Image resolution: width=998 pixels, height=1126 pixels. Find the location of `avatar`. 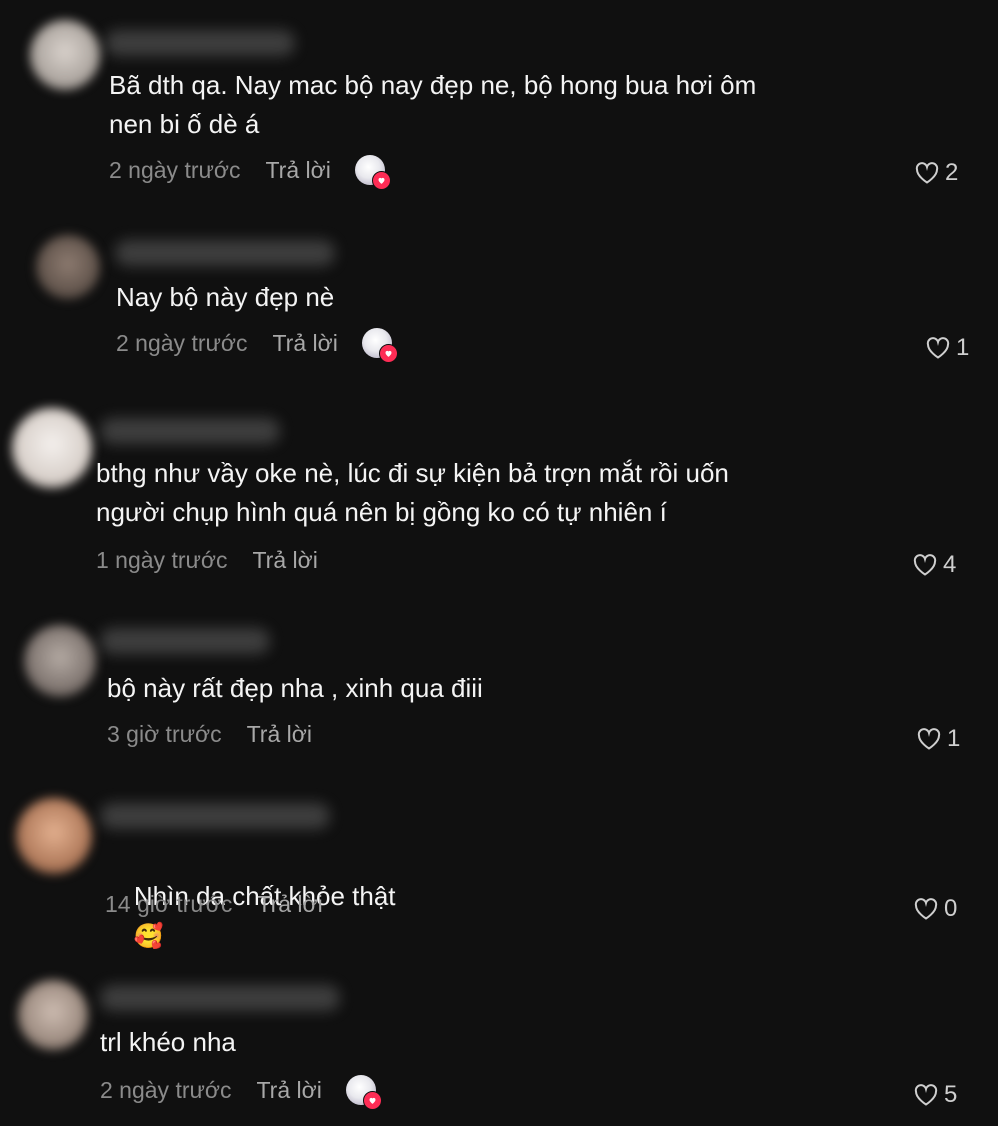

avatar is located at coordinates (53, 1015).